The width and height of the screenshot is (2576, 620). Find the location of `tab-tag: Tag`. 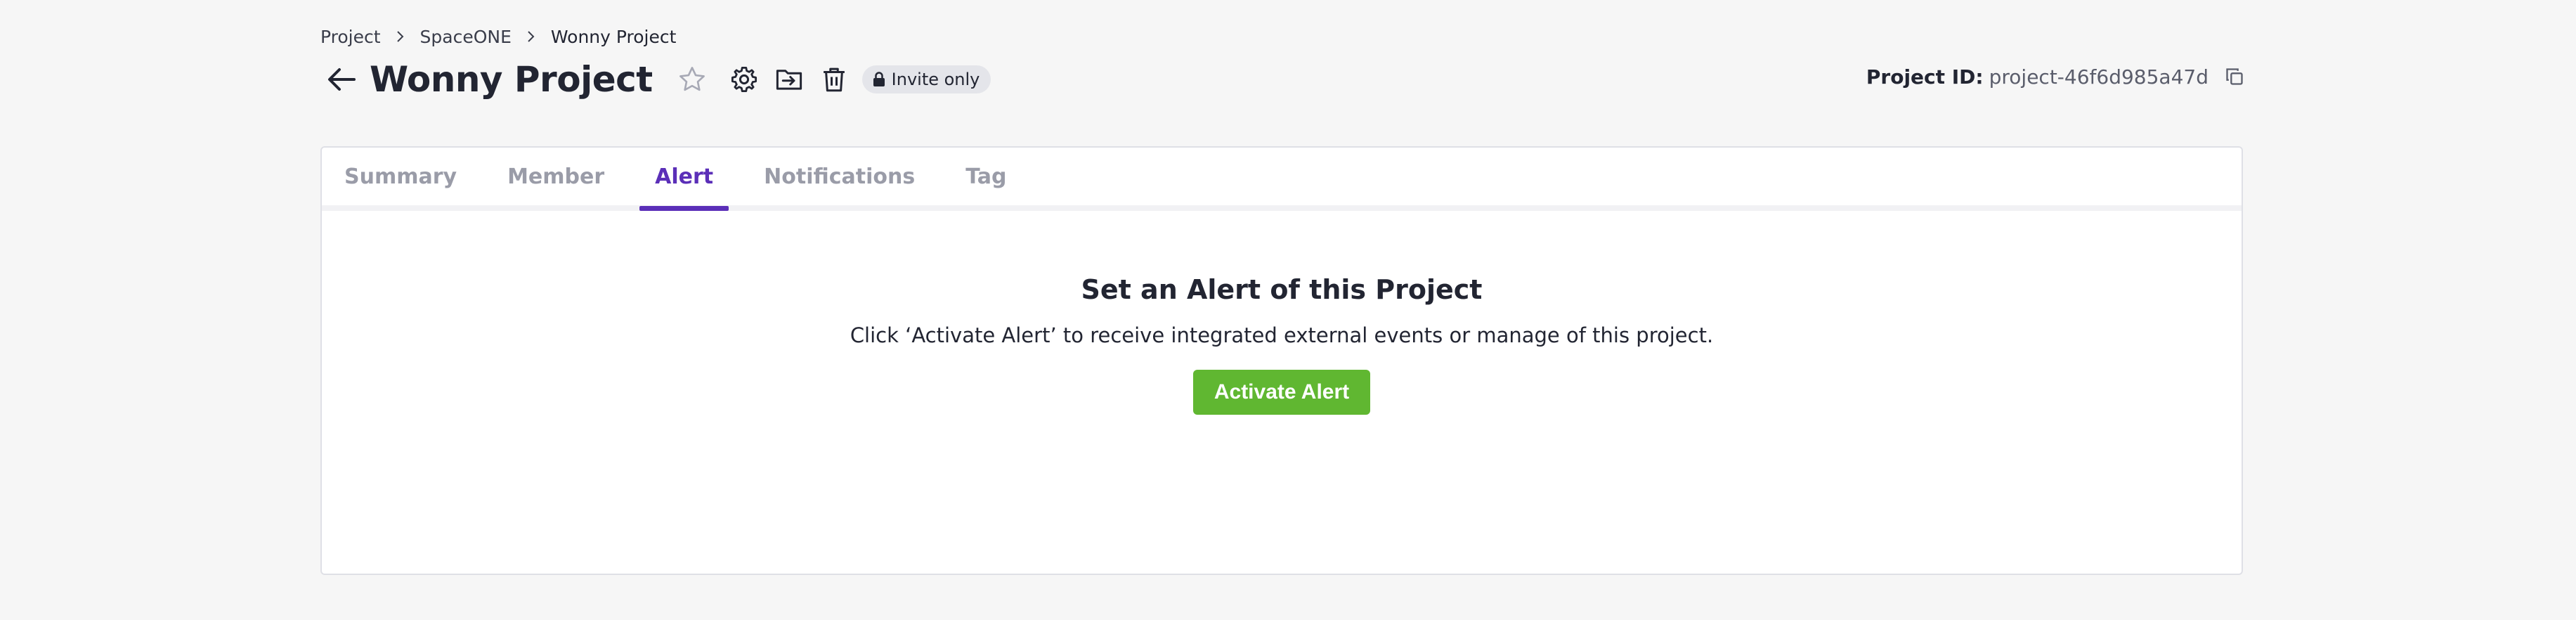

tab-tag: Tag is located at coordinates (986, 177).